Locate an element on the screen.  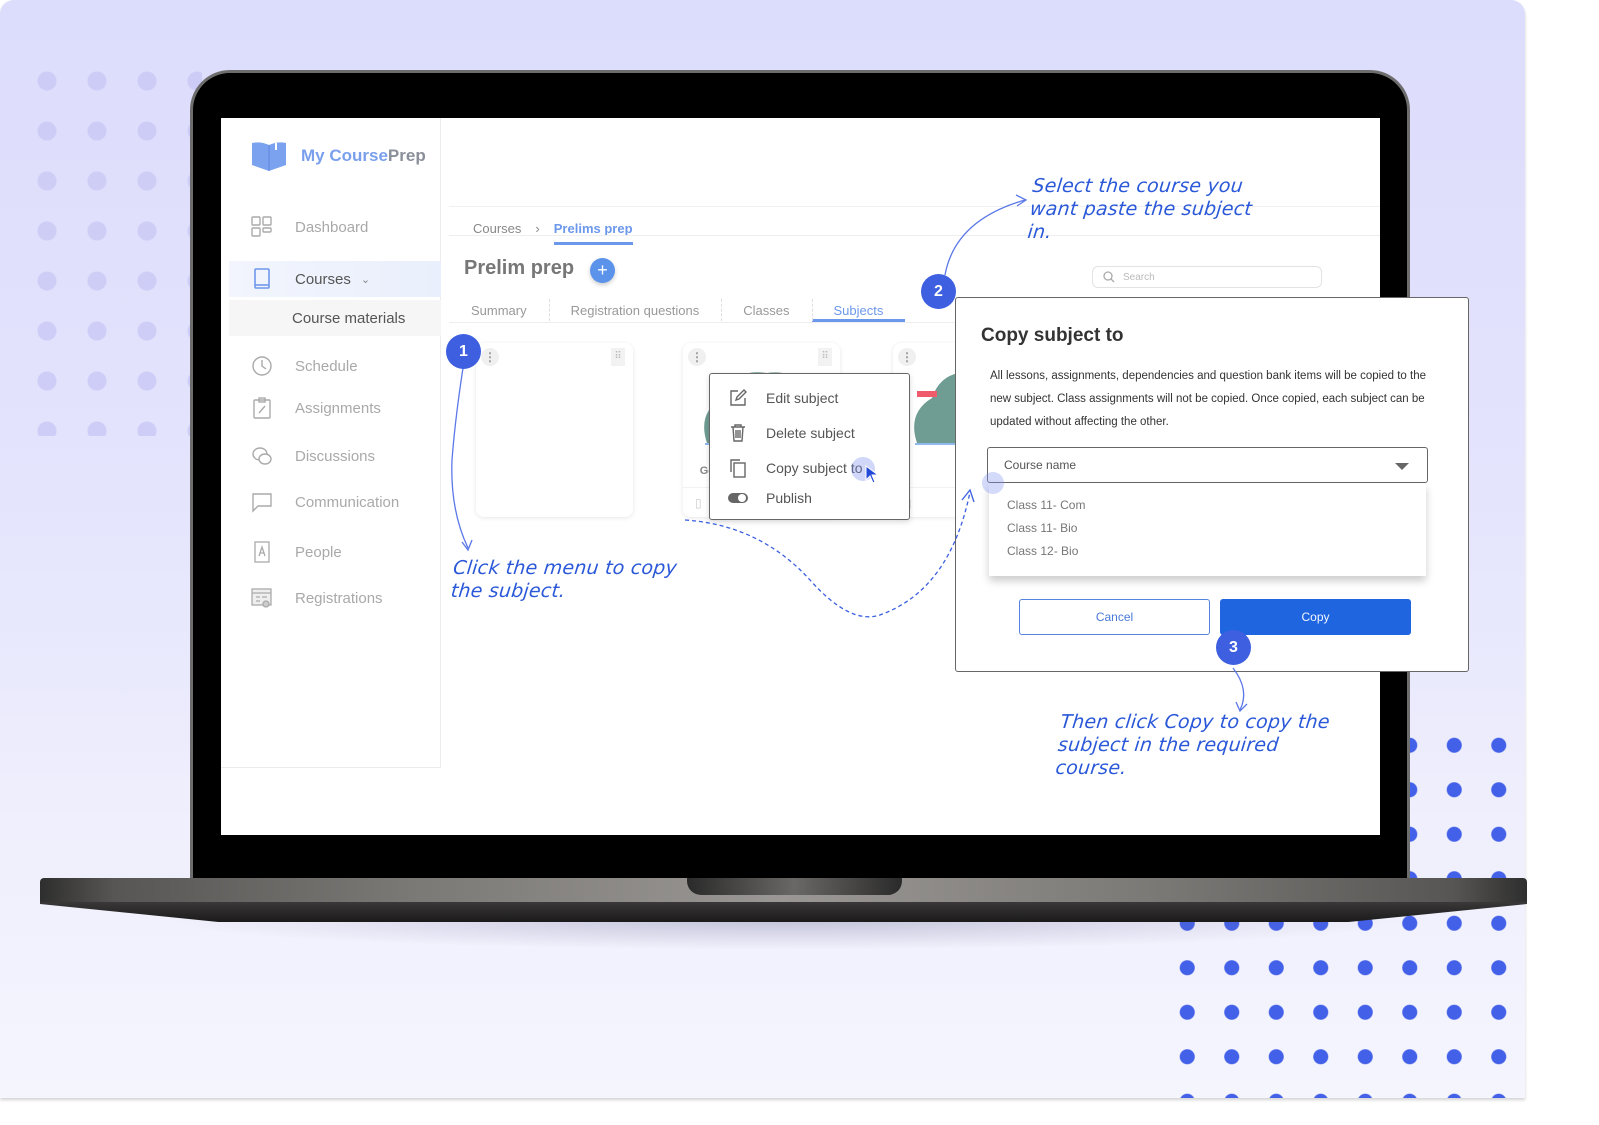
sidebar-item-course-materials: Course materials is located at coordinates (335, 318).